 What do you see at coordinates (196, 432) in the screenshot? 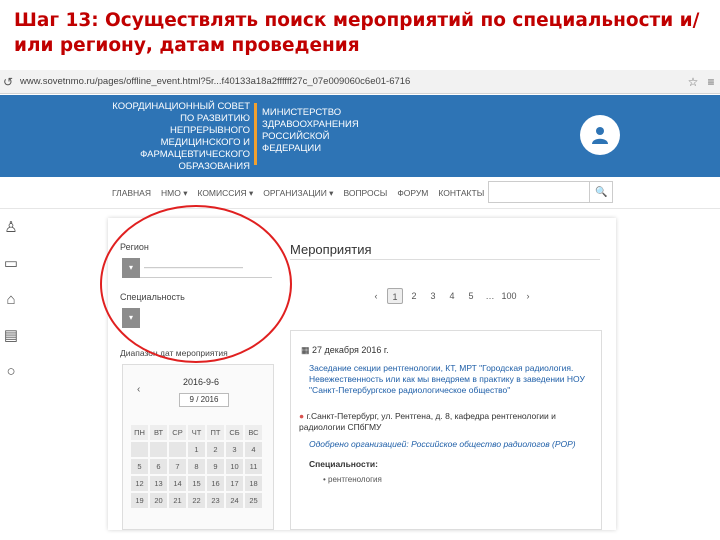
I see `weekday-header: ЧТ` at bounding box center [196, 432].